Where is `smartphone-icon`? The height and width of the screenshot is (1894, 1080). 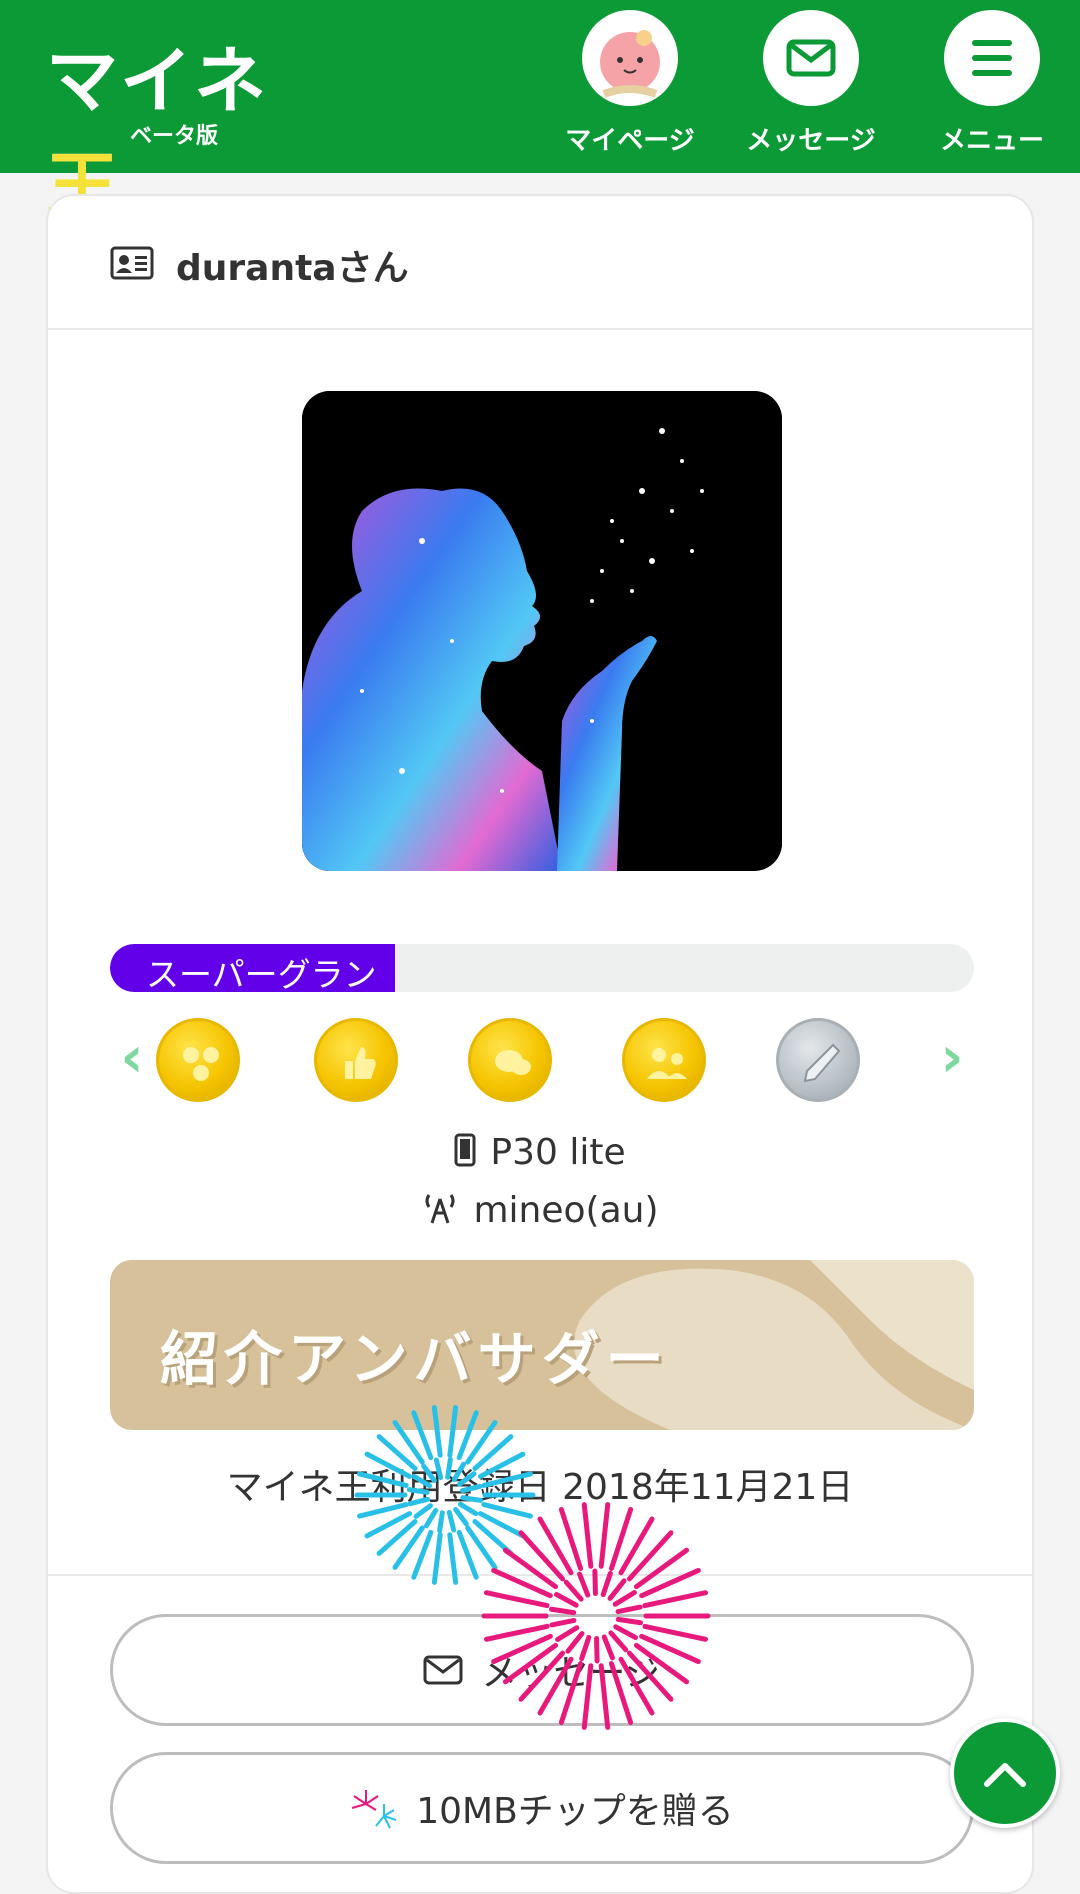
smartphone-icon is located at coordinates (465, 1154).